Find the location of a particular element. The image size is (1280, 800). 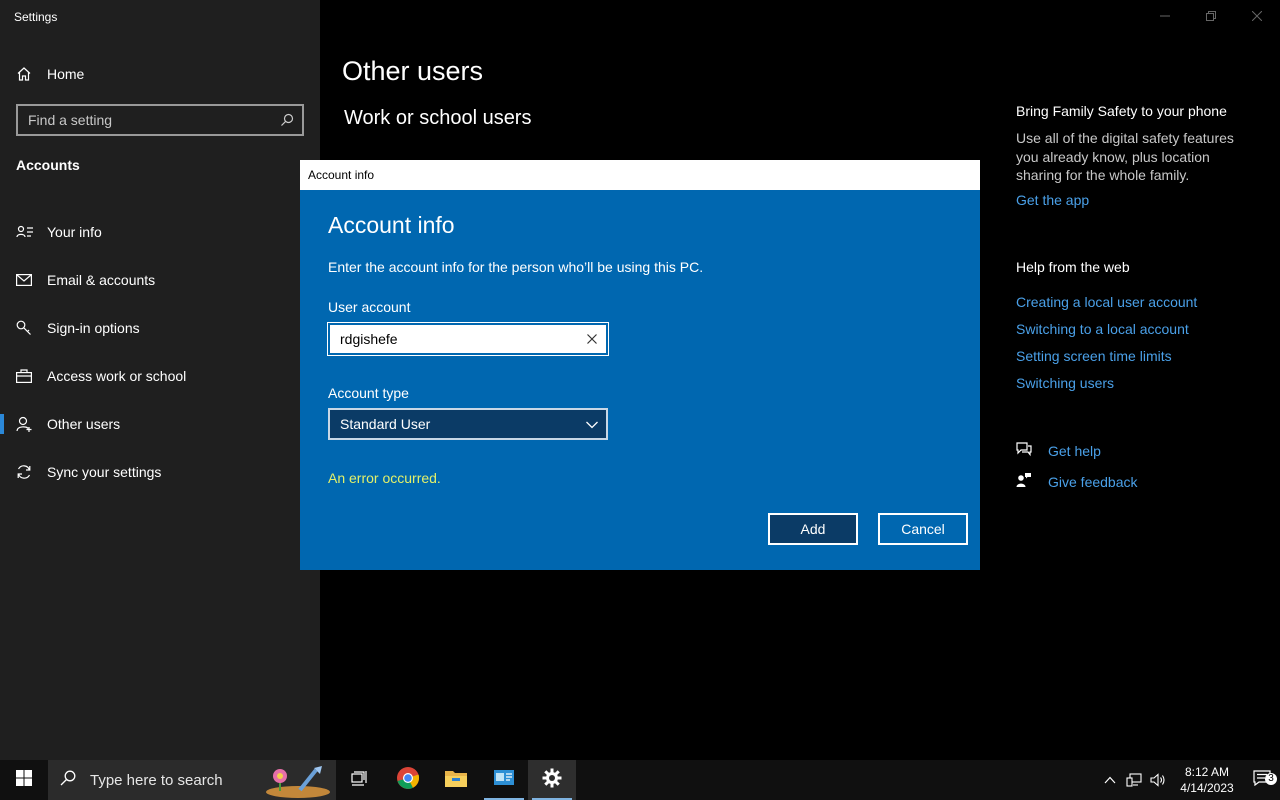

cancel-button: Cancel is located at coordinates (923, 529).